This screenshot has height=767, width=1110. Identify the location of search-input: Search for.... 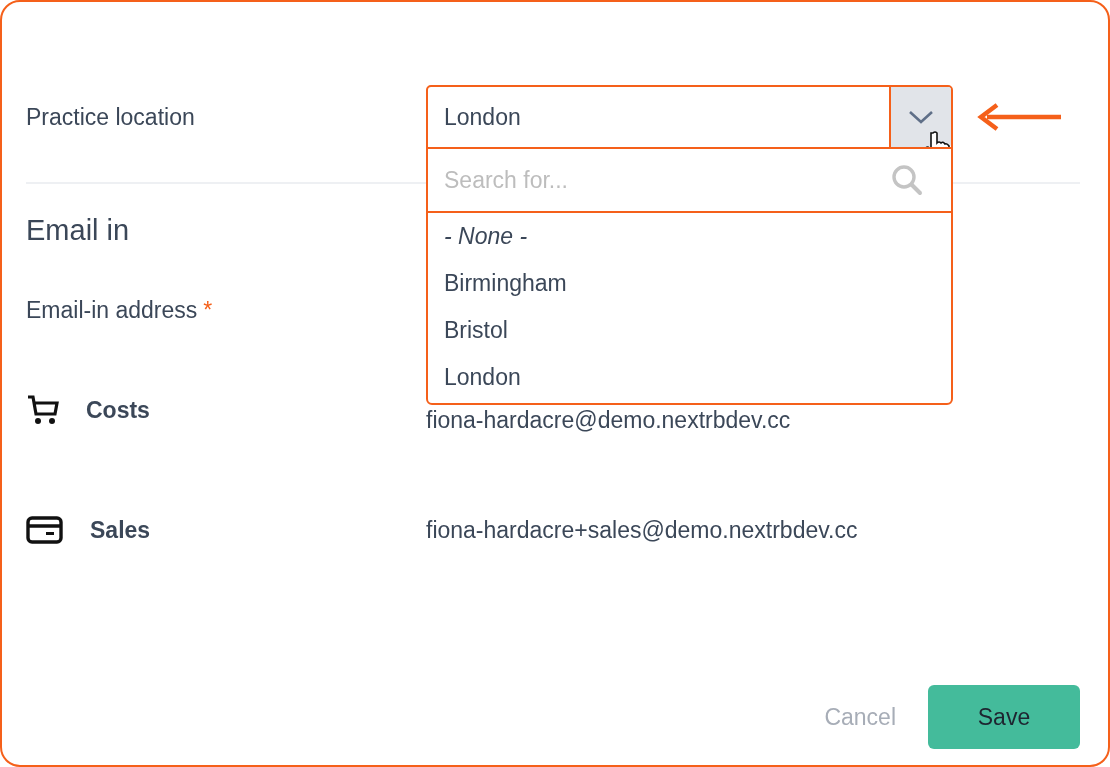
(667, 180).